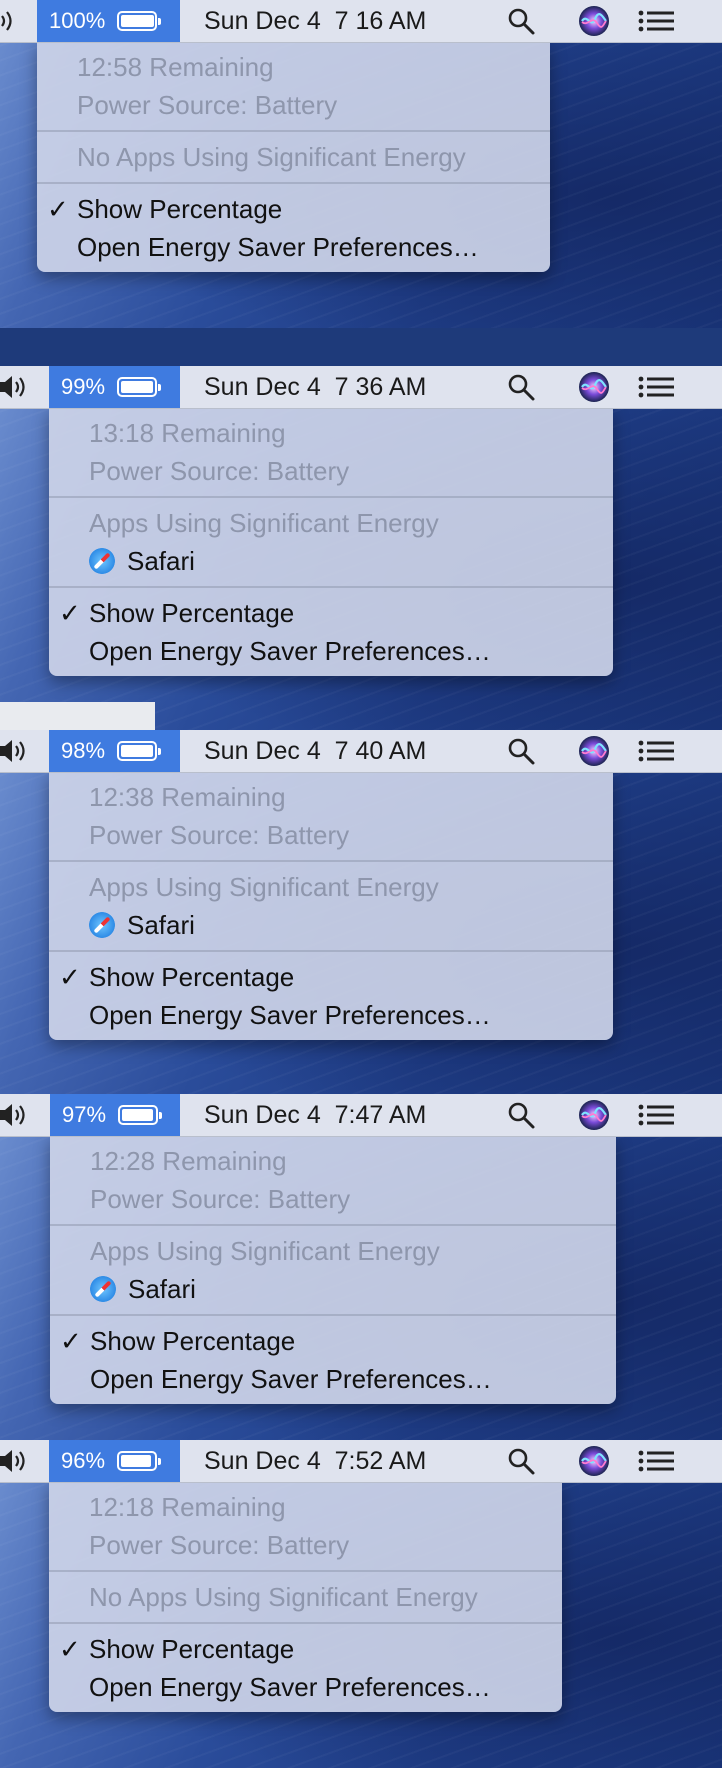  What do you see at coordinates (83, 386) in the screenshot?
I see `battery-percentage: 99%` at bounding box center [83, 386].